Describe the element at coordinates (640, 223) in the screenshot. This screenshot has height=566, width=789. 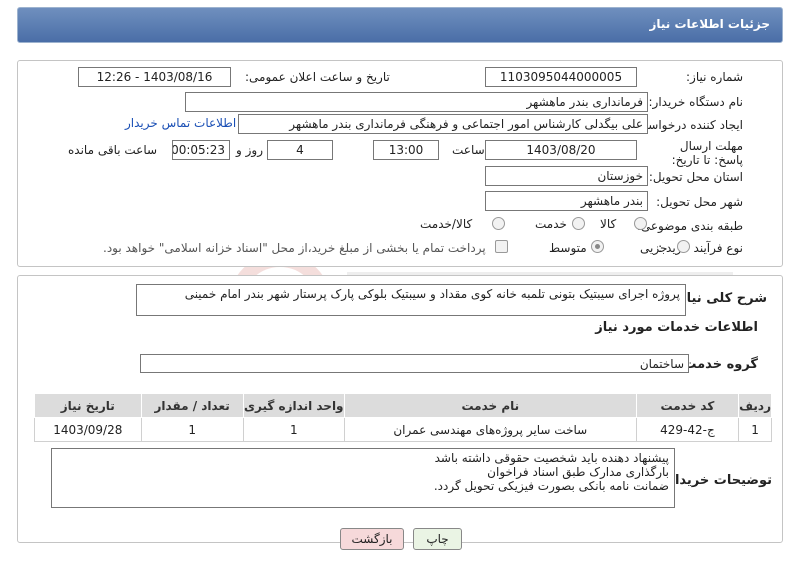
I see `category-goods-radio` at that location.